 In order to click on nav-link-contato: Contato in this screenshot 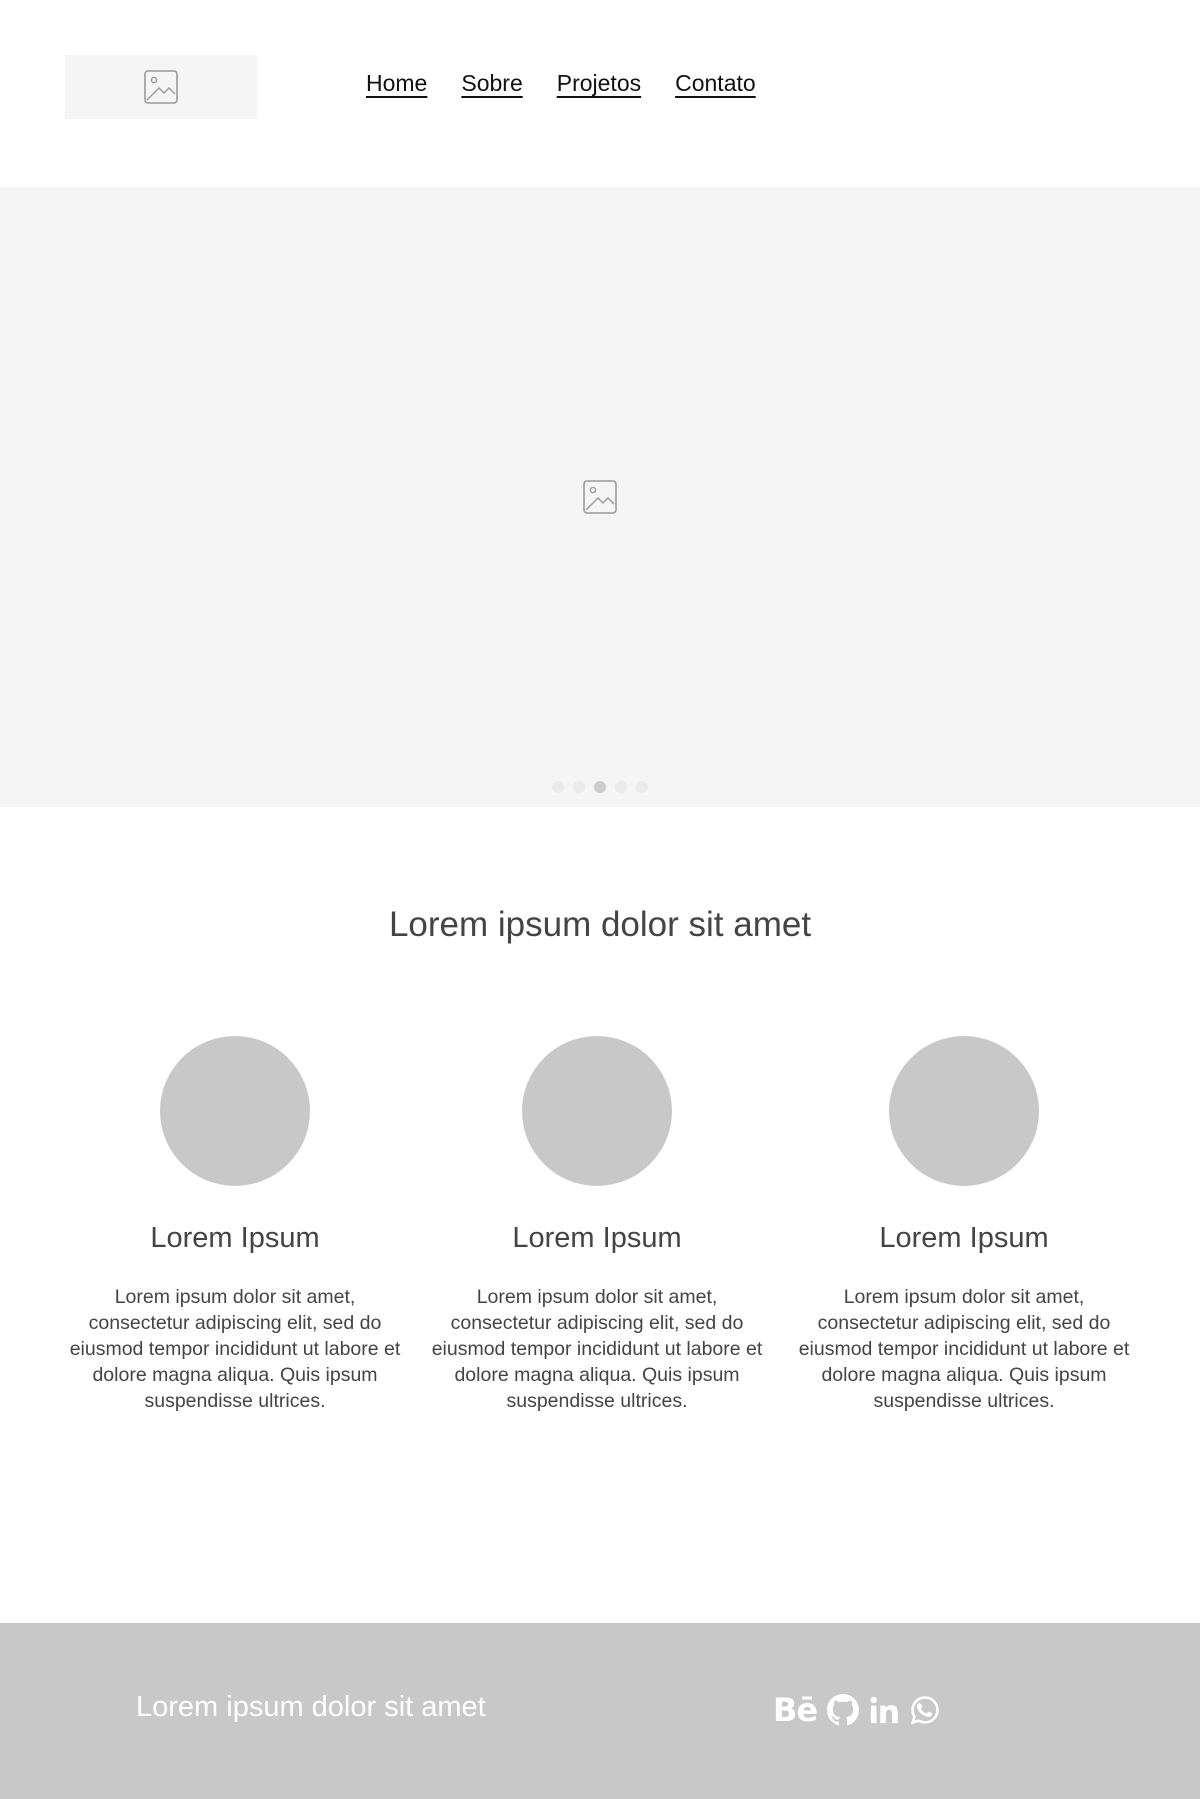, I will do `click(715, 83)`.